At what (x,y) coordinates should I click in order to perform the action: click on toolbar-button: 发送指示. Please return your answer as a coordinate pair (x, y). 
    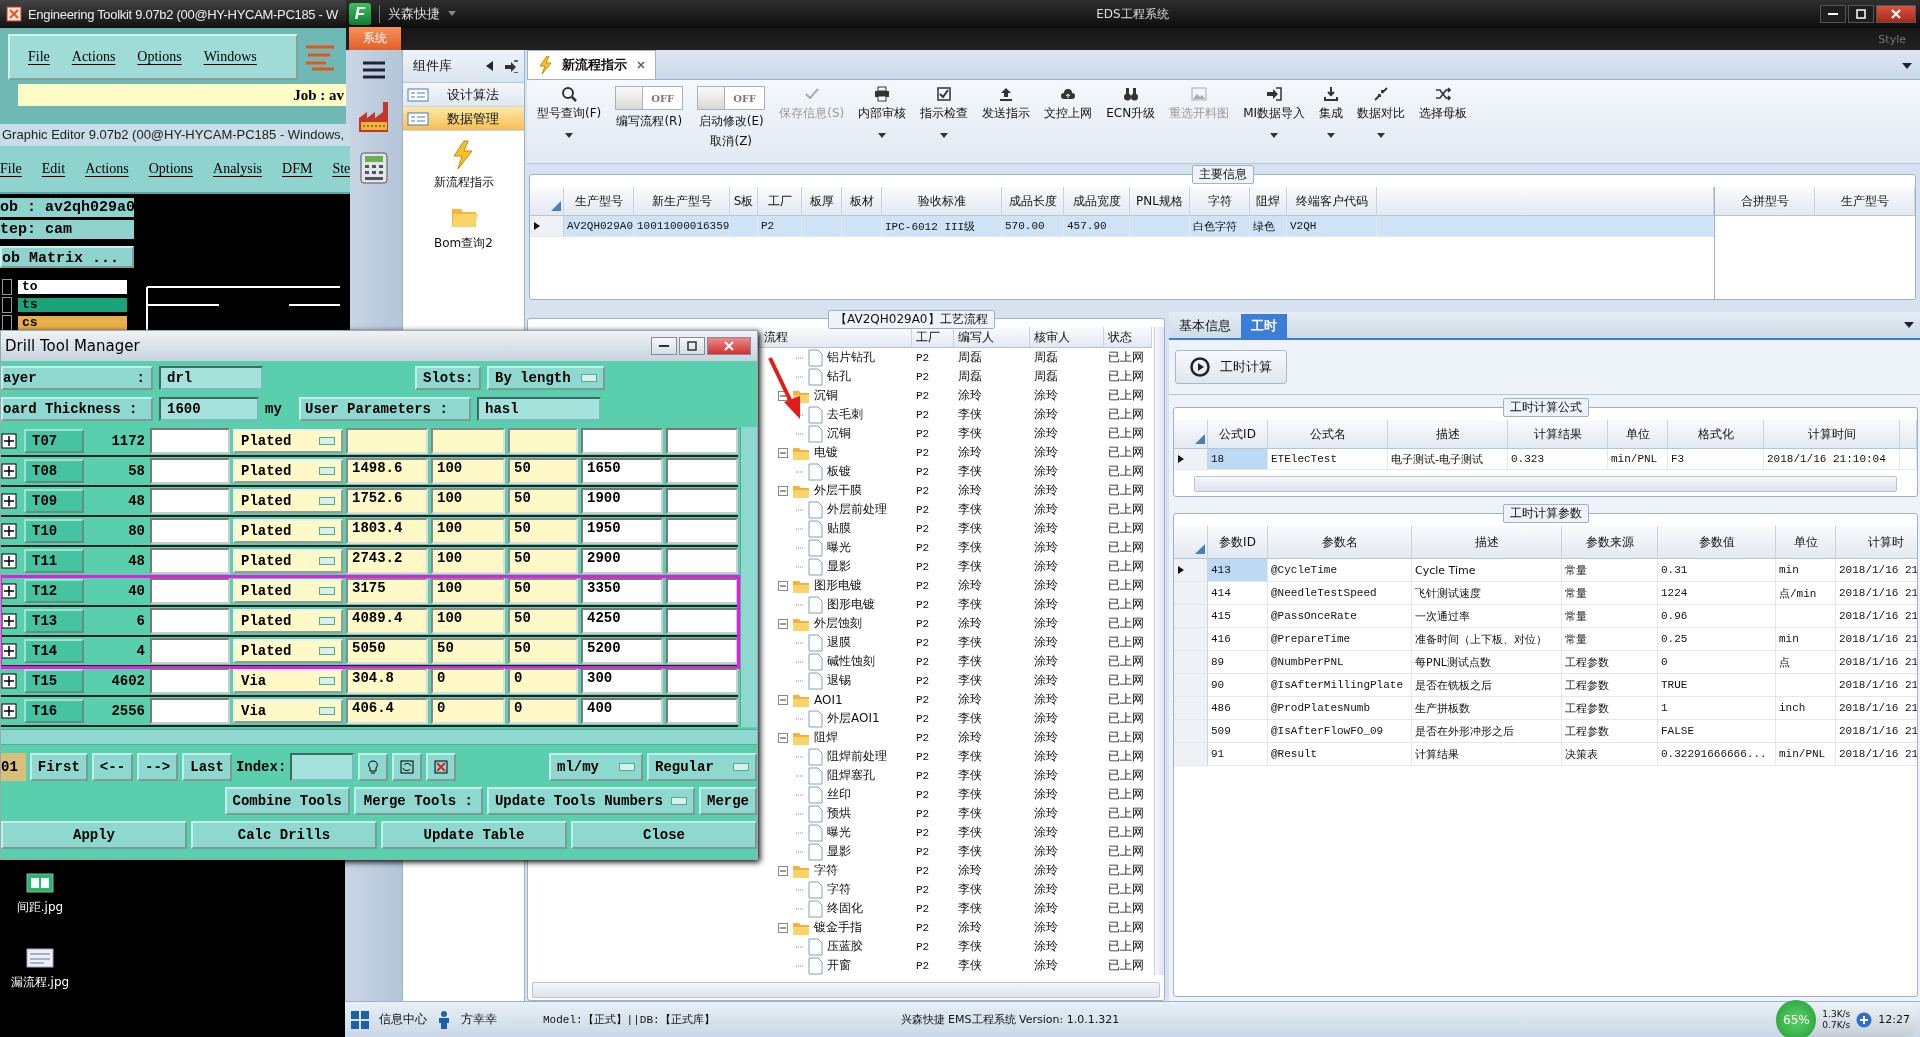
    Looking at the image, I should click on (1006, 104).